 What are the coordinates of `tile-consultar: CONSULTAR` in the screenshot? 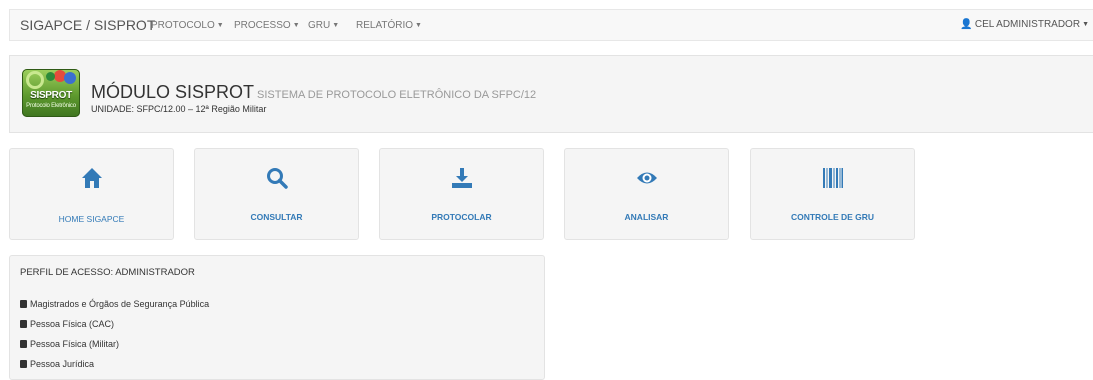 It's located at (276, 194).